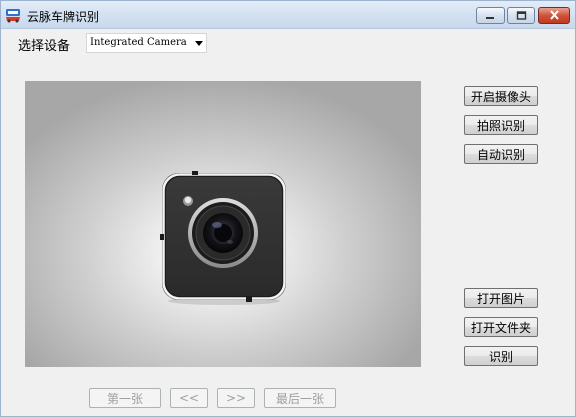 This screenshot has height=417, width=576. Describe the element at coordinates (189, 398) in the screenshot. I see `previous-image-button: <<` at that location.